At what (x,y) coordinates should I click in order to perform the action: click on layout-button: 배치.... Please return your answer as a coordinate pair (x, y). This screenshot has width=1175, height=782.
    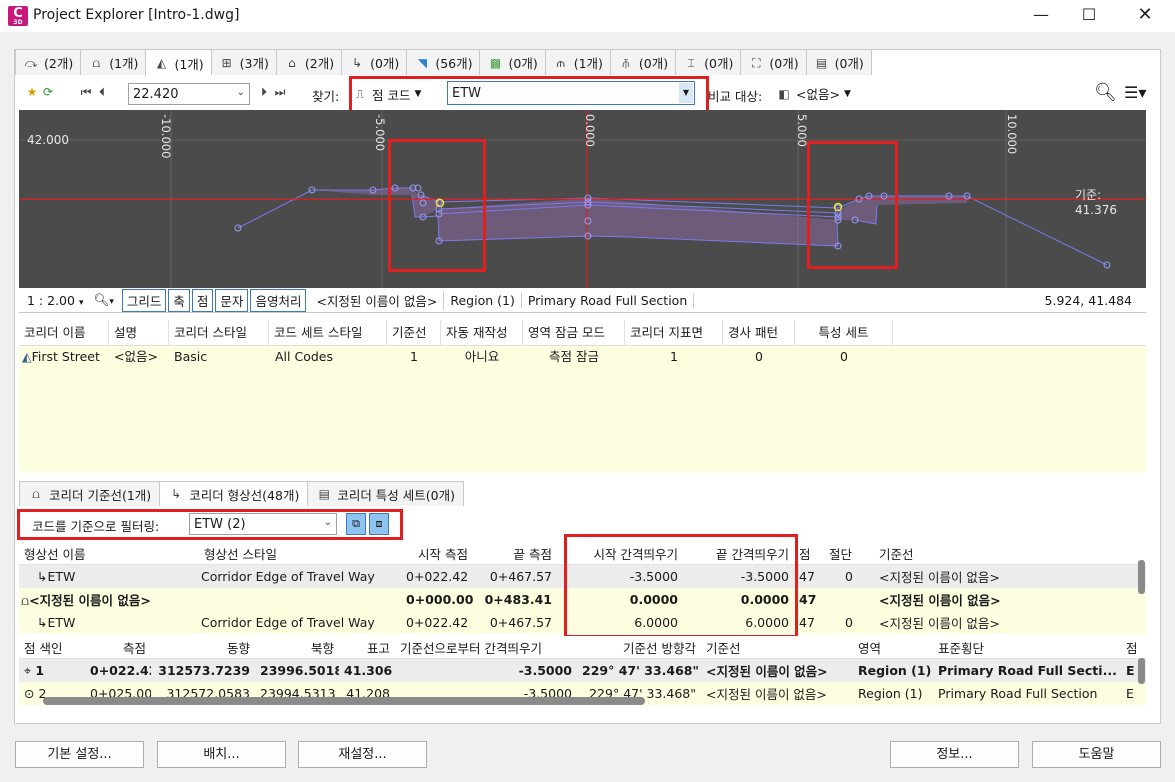
    Looking at the image, I should click on (221, 754).